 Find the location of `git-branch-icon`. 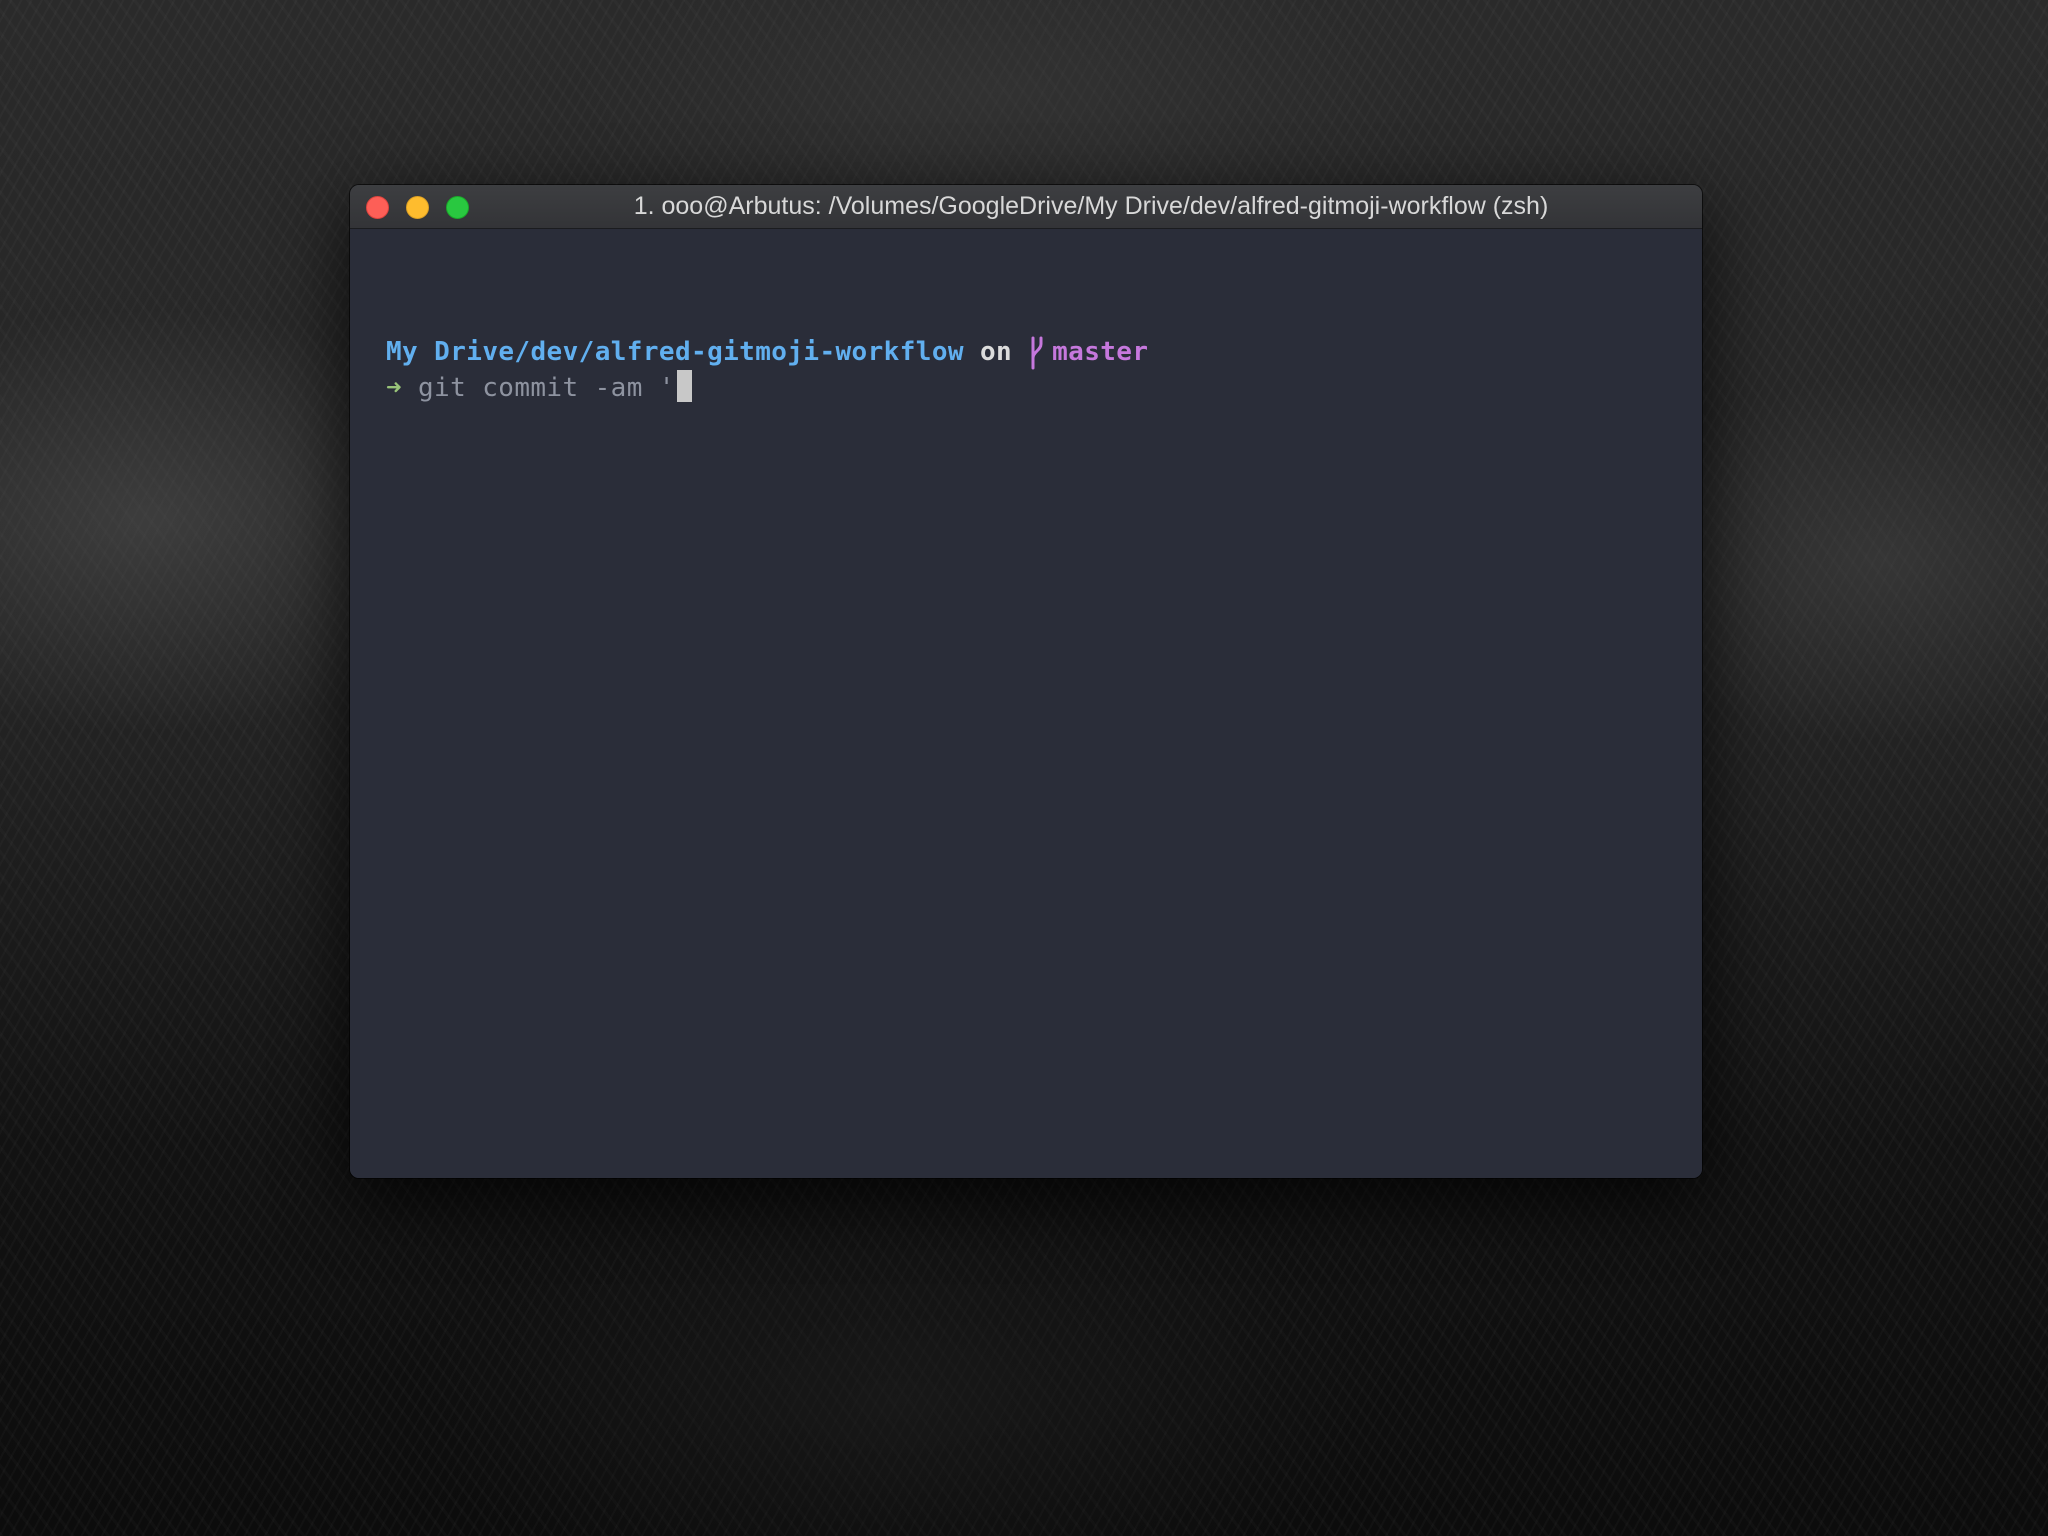

git-branch-icon is located at coordinates (1037, 353).